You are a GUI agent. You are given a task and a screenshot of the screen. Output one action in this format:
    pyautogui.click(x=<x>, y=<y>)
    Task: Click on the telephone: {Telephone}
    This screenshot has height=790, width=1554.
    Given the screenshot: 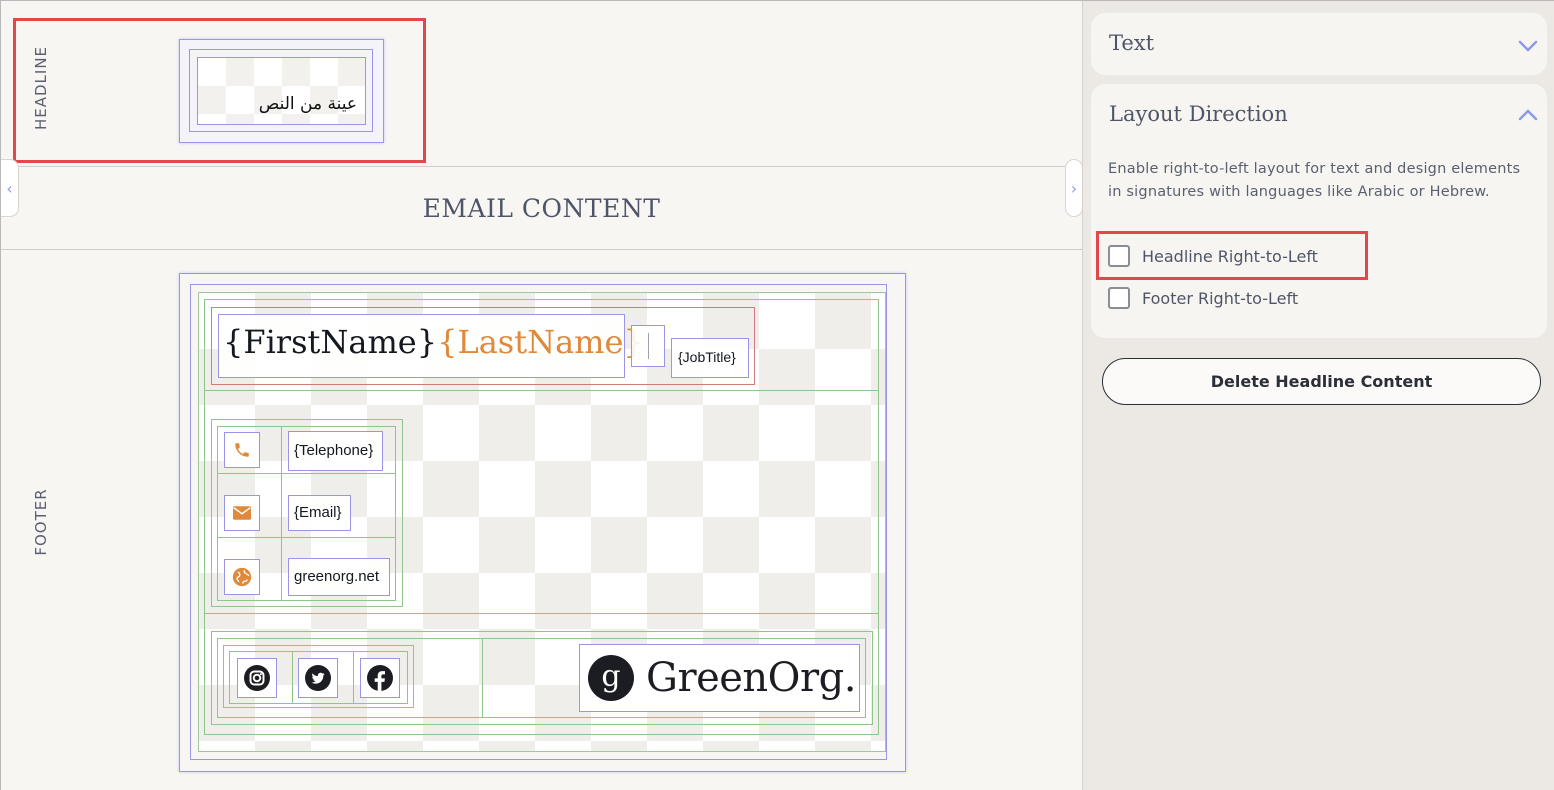 What is the action you would take?
    pyautogui.click(x=333, y=450)
    